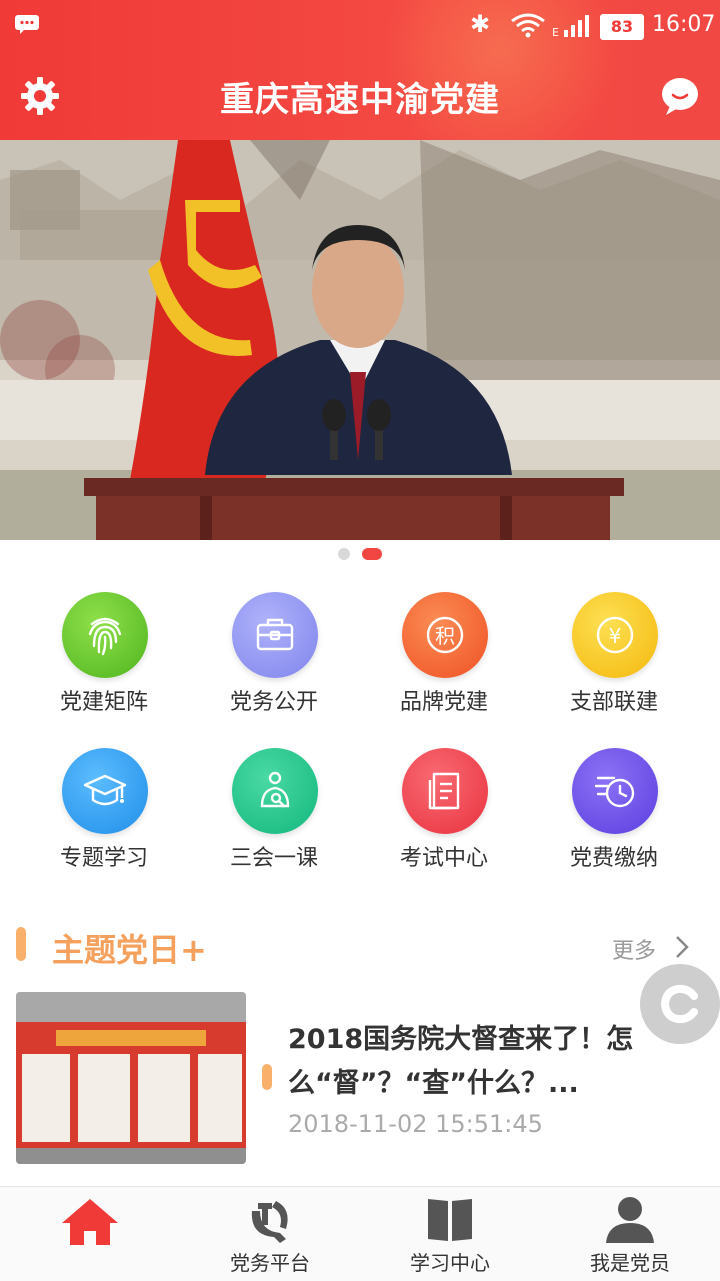 The height and width of the screenshot is (1281, 720). Describe the element at coordinates (273, 858) in the screenshot. I see `grid-item-label: 三会一课` at that location.